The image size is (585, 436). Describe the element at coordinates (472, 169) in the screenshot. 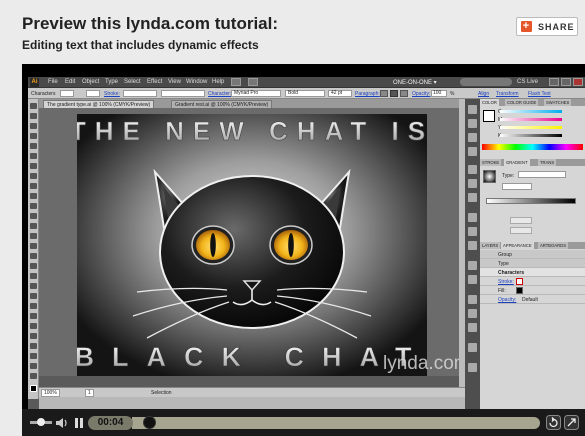

I see `stroke-panel-icon` at that location.